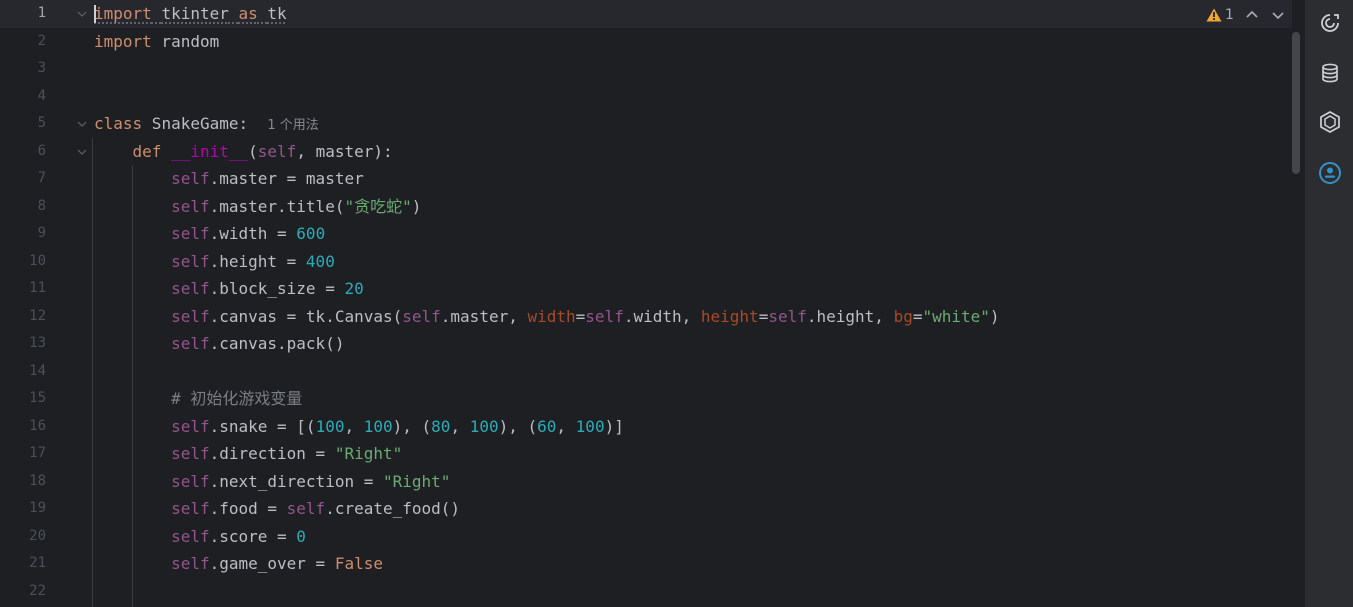 This screenshot has width=1353, height=607. What do you see at coordinates (41, 178) in the screenshot?
I see `line-number: 7` at bounding box center [41, 178].